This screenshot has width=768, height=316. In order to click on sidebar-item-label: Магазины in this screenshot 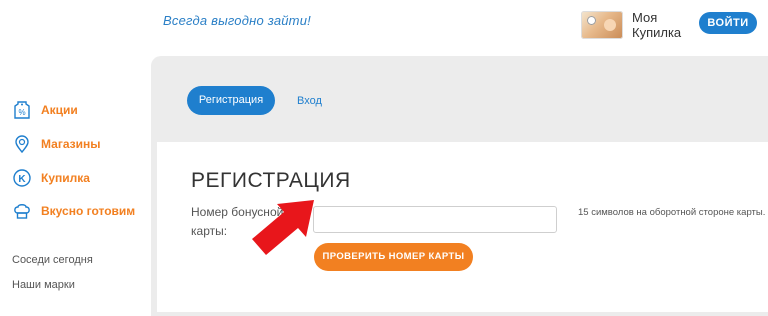, I will do `click(71, 144)`.